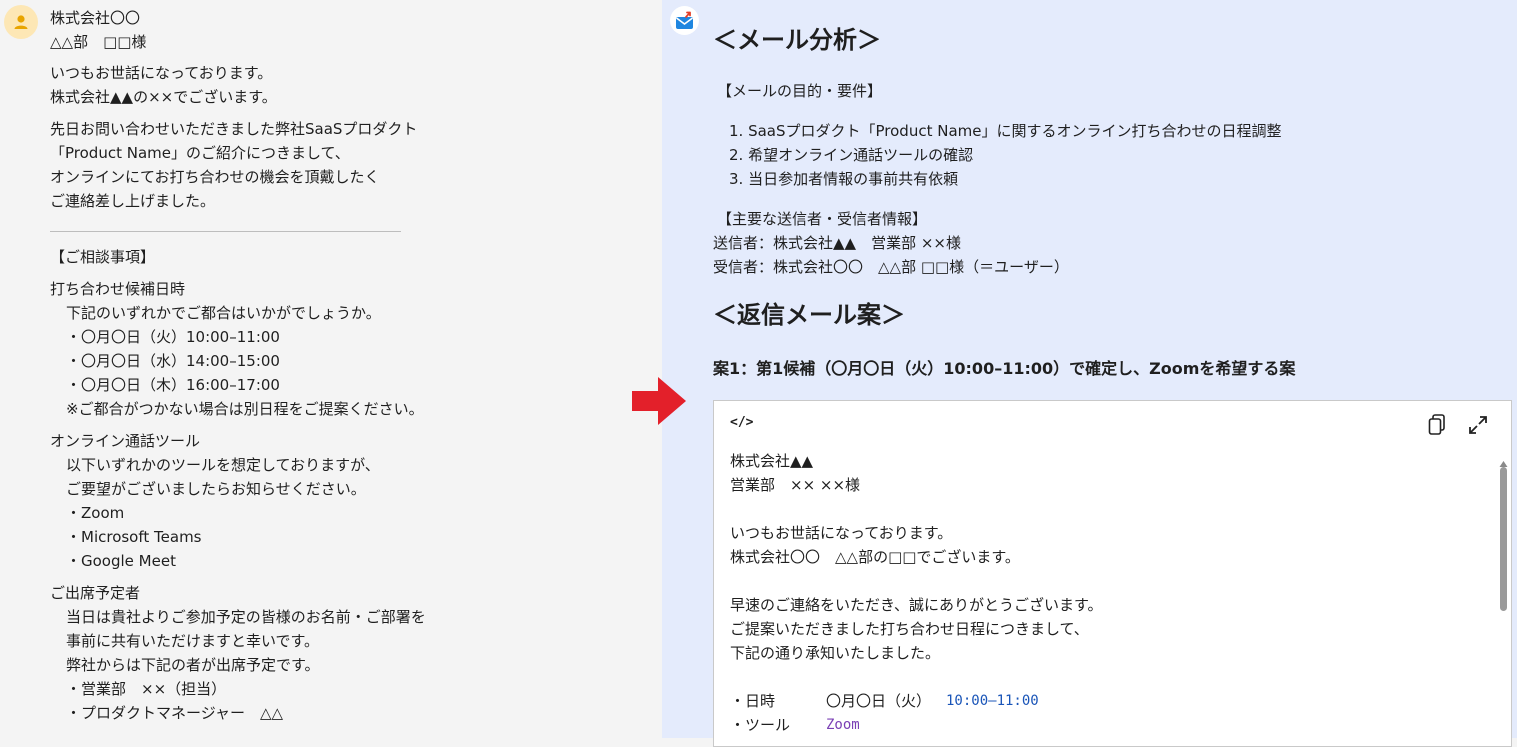  What do you see at coordinates (173, 361) in the screenshot?
I see `email-line: ・〇月〇日（水）14:00–15:00` at bounding box center [173, 361].